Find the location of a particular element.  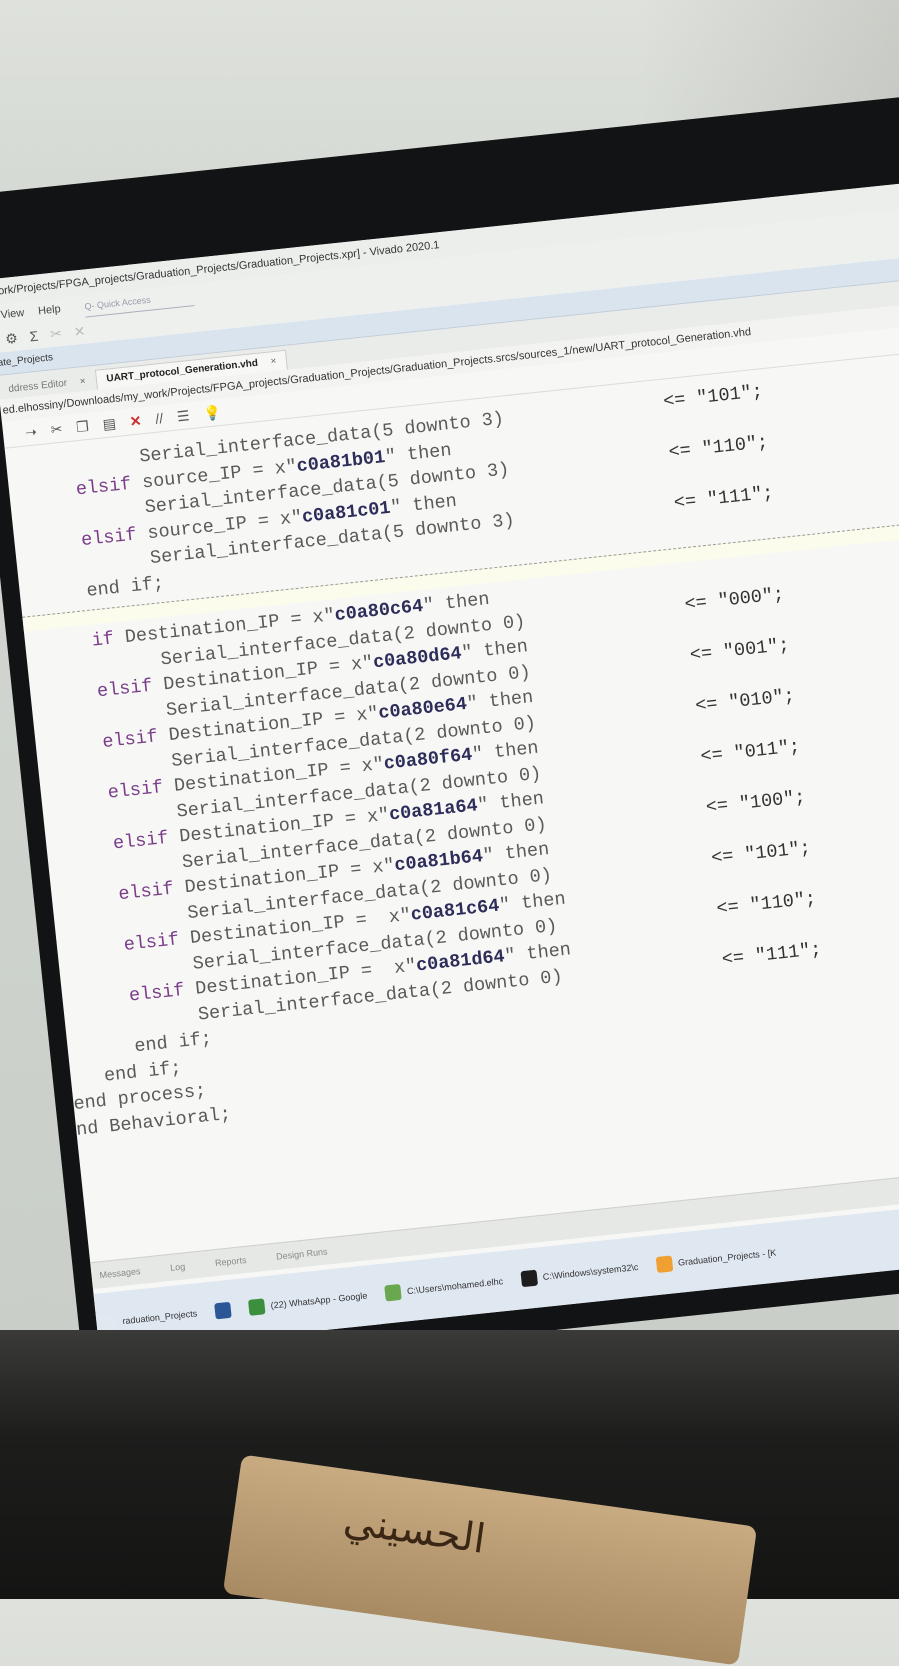

taskbar-item is located at coordinates (223, 1310).